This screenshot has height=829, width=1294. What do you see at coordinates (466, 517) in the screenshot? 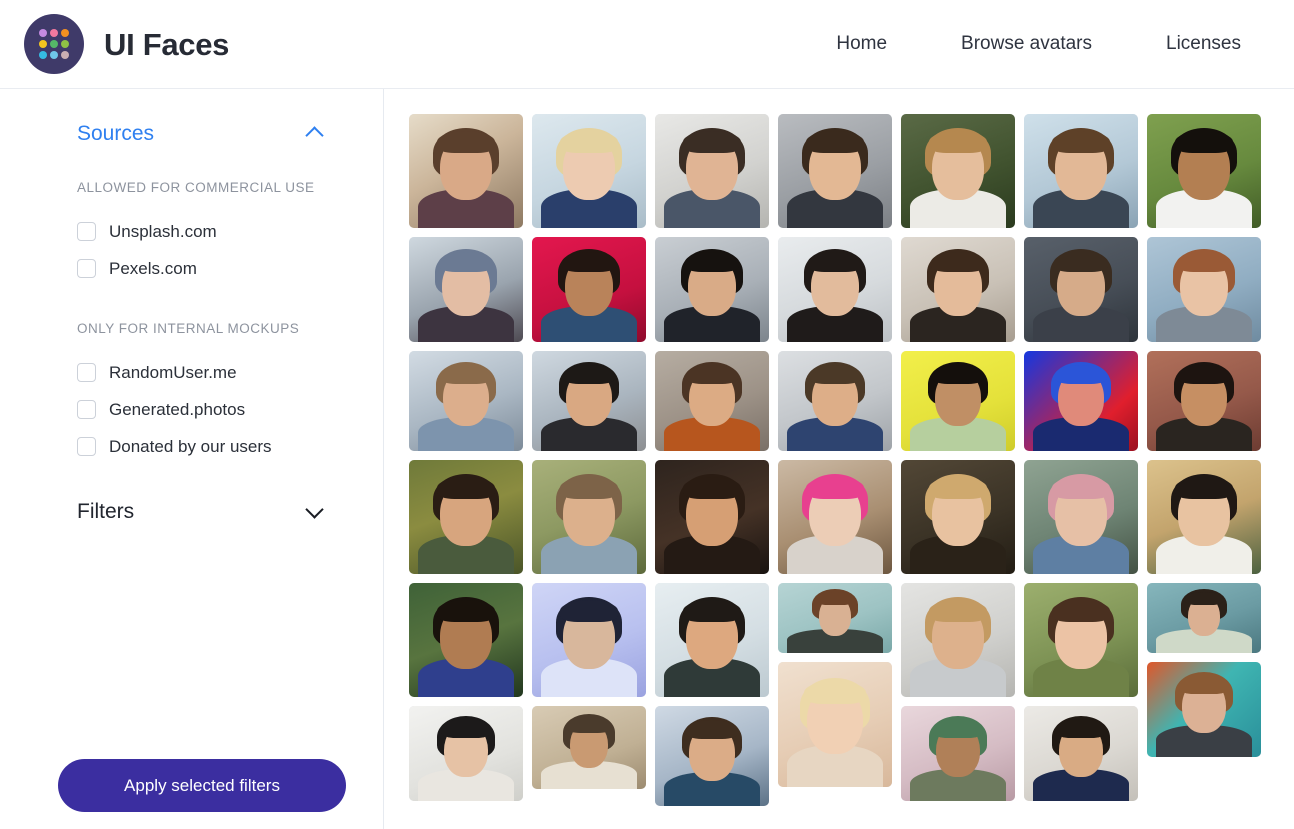
I see `avatar-man-green-jacket-park` at bounding box center [466, 517].